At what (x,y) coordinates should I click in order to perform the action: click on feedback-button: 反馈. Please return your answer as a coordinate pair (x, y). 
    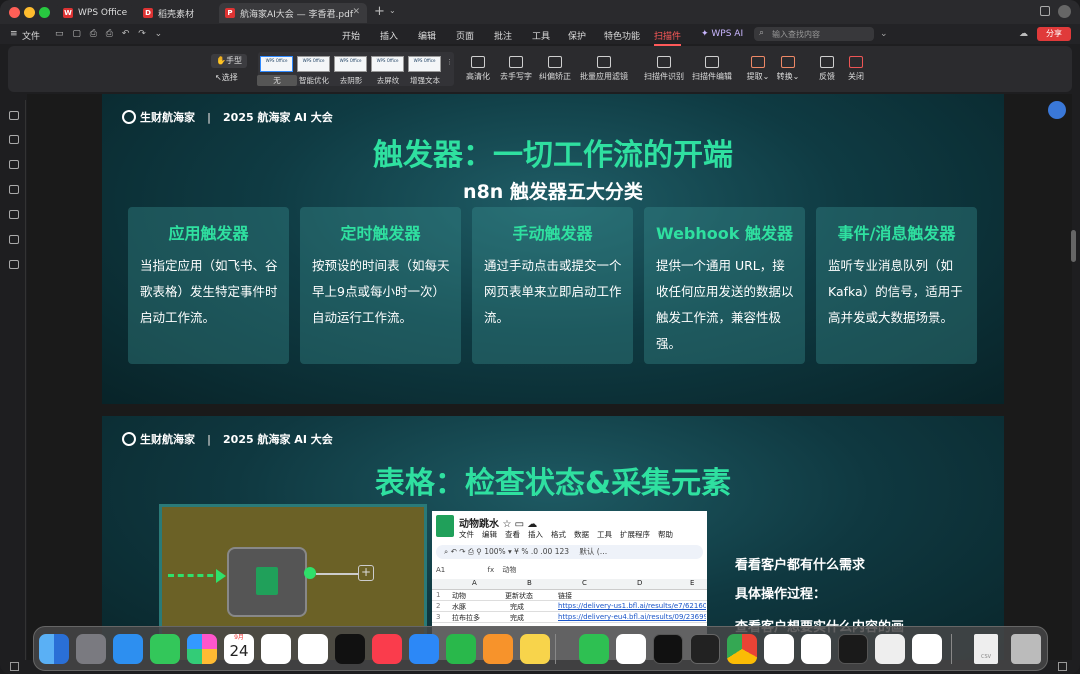
    Looking at the image, I should click on (827, 69).